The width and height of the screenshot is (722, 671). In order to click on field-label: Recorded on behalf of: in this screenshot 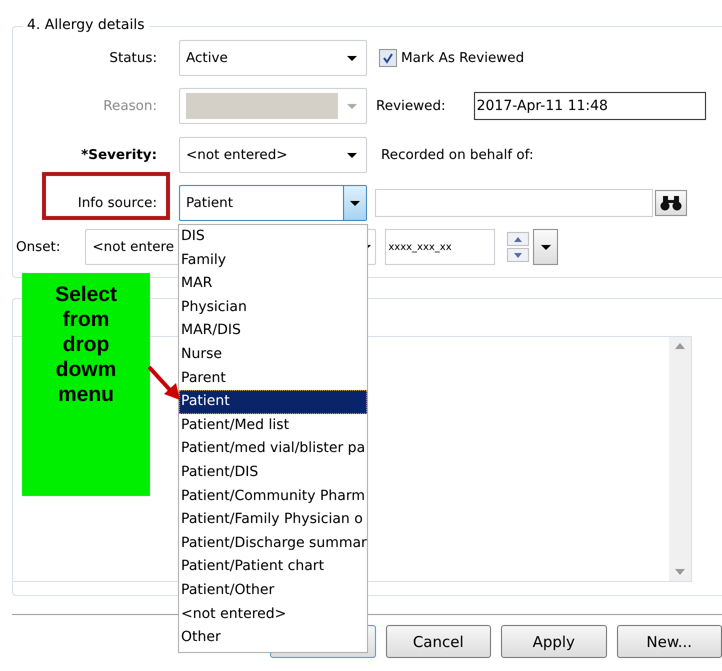, I will do `click(457, 155)`.